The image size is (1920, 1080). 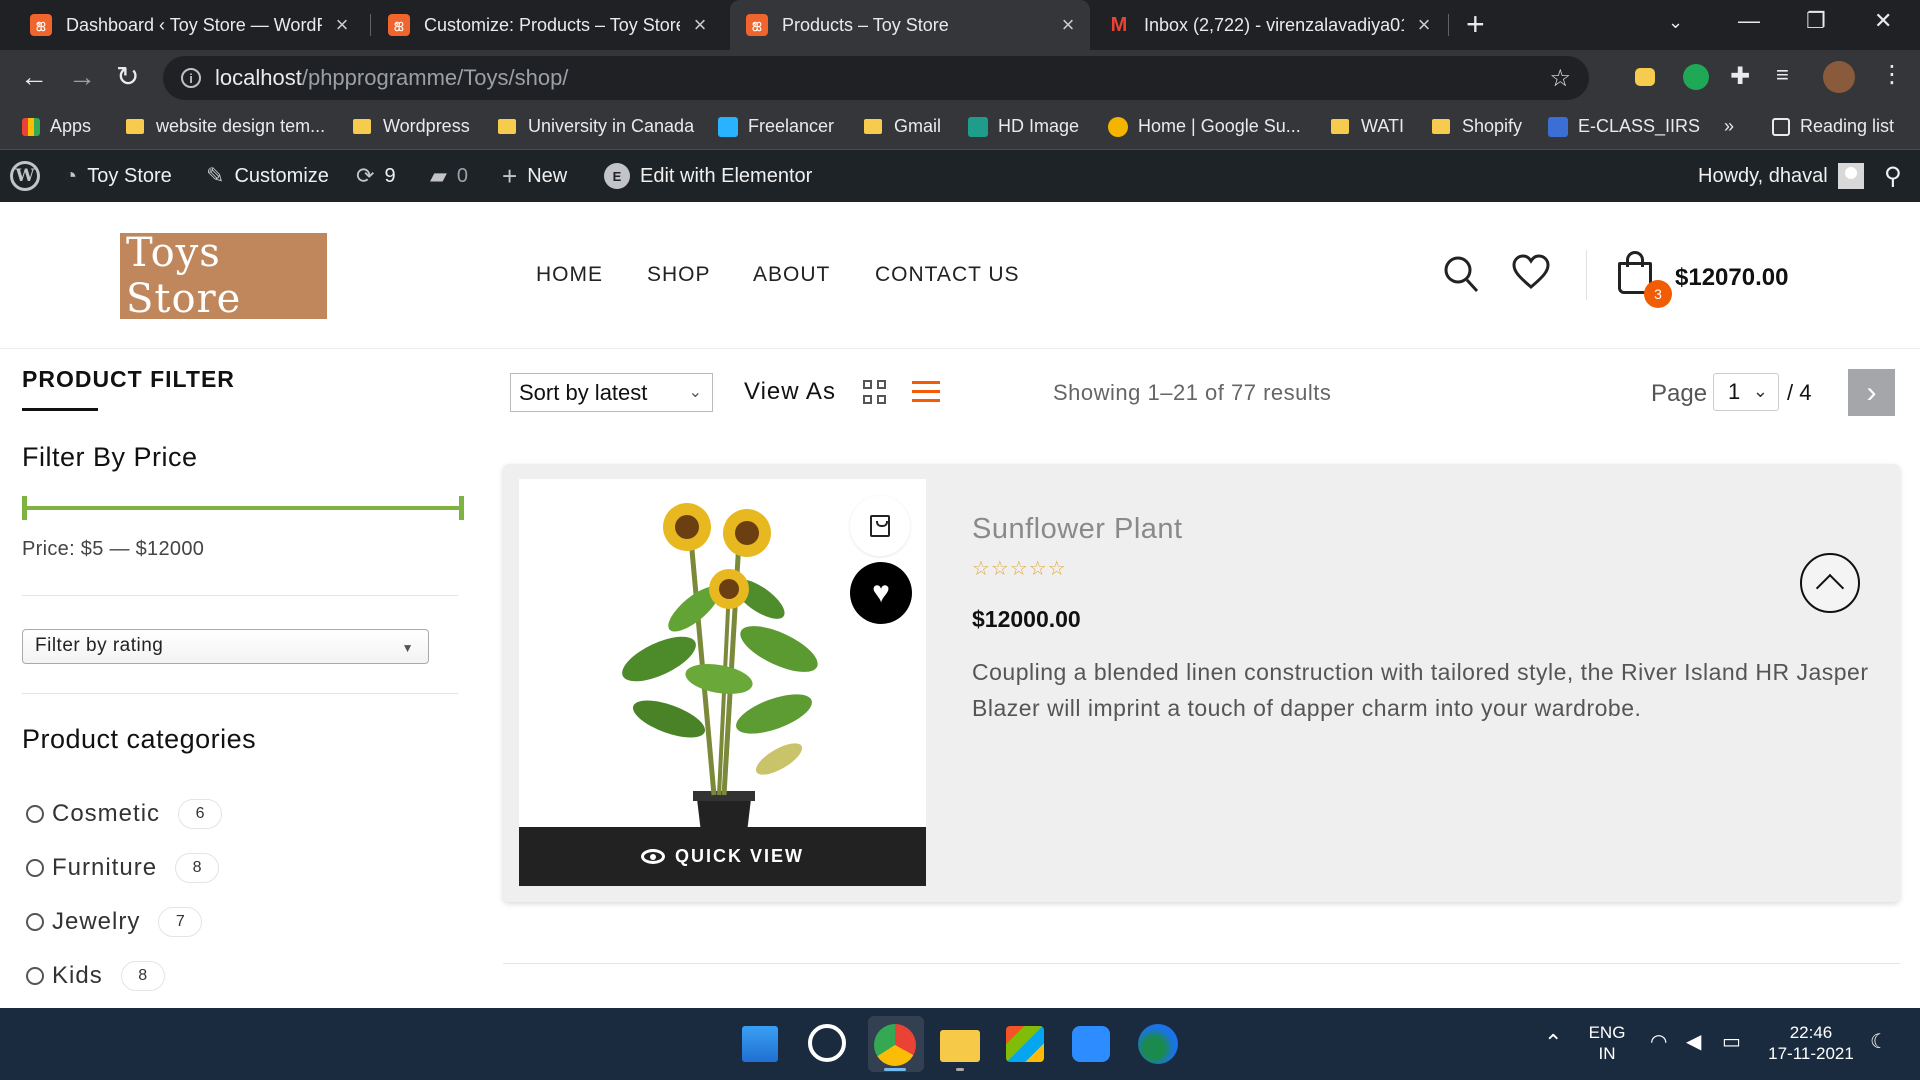 What do you see at coordinates (1560, 78) in the screenshot?
I see `bookmark-star-icon: ☆` at bounding box center [1560, 78].